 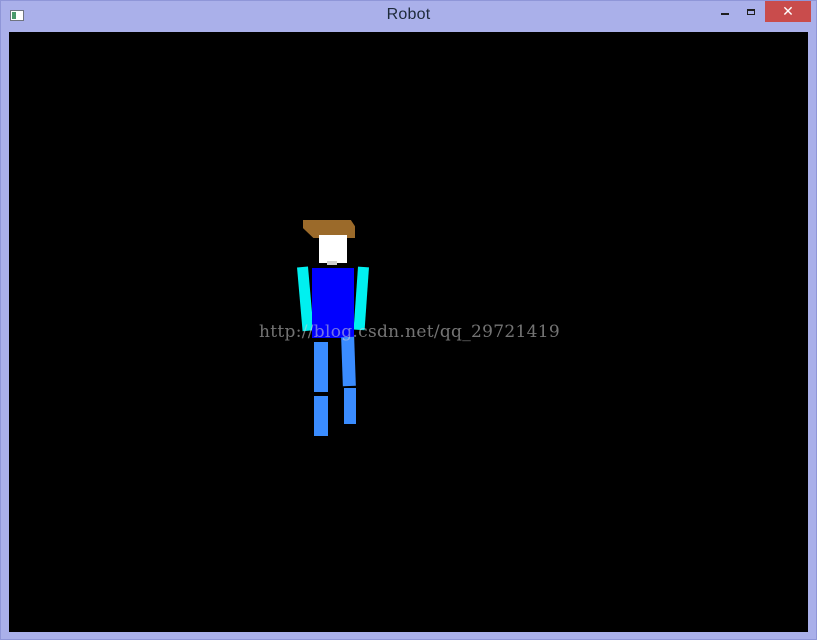 I want to click on maximize-icon, so click(x=751, y=11).